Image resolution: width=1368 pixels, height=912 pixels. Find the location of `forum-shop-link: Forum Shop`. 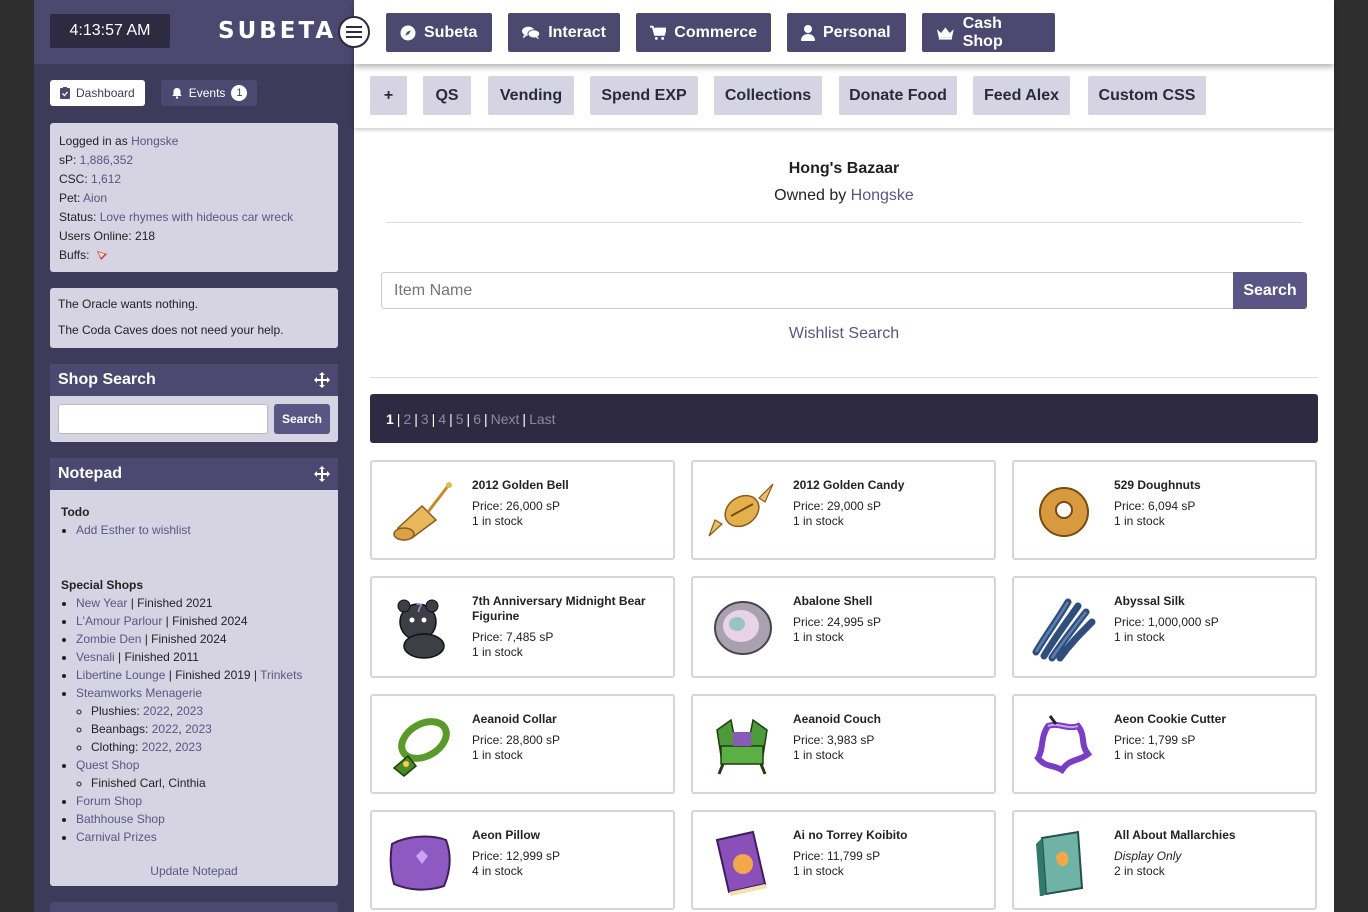

forum-shop-link: Forum Shop is located at coordinates (109, 801).